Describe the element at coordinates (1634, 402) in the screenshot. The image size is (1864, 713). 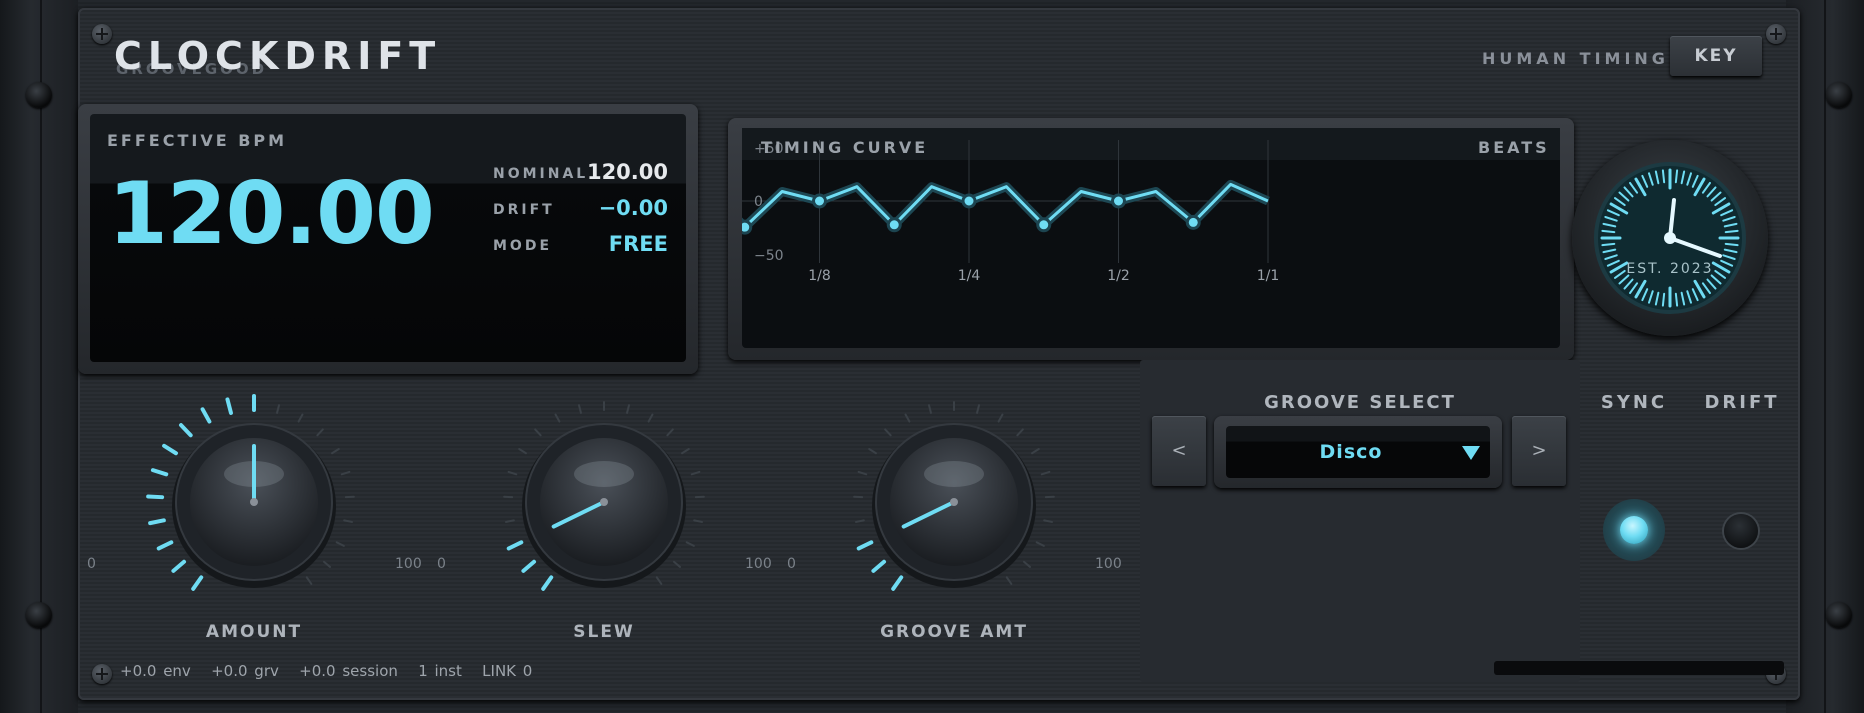
I see `sync-label: SYNC` at that location.